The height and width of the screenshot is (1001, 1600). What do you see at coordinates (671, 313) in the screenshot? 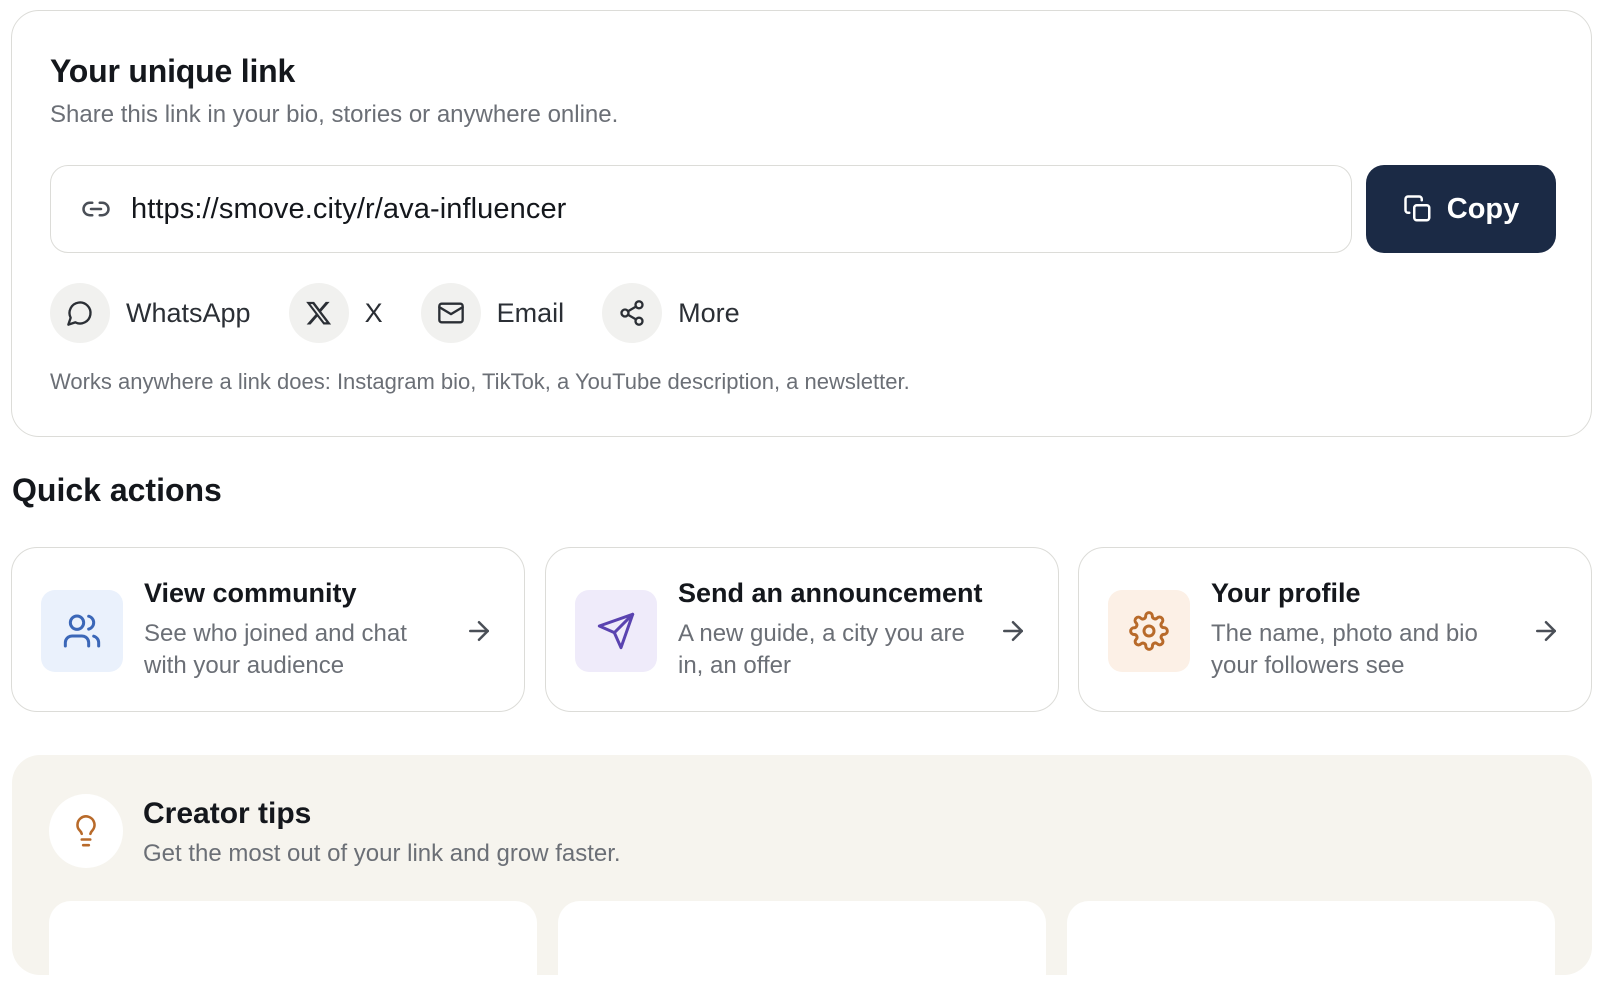
I see `share-more-button: More` at bounding box center [671, 313].